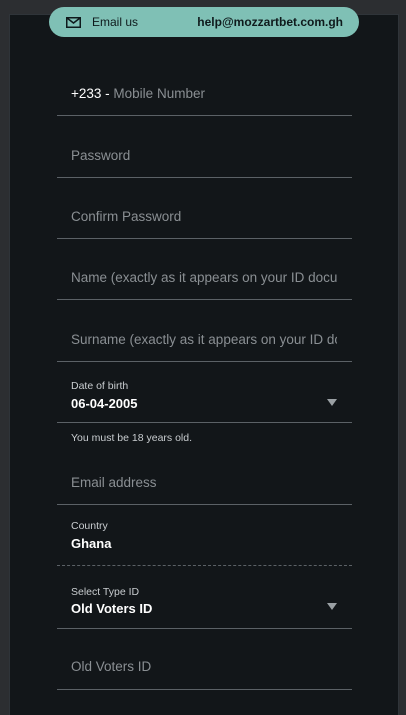 The width and height of the screenshot is (406, 715). Describe the element at coordinates (204, 602) in the screenshot. I see `id-type-select: Select Type ID Old Voters ID` at that location.